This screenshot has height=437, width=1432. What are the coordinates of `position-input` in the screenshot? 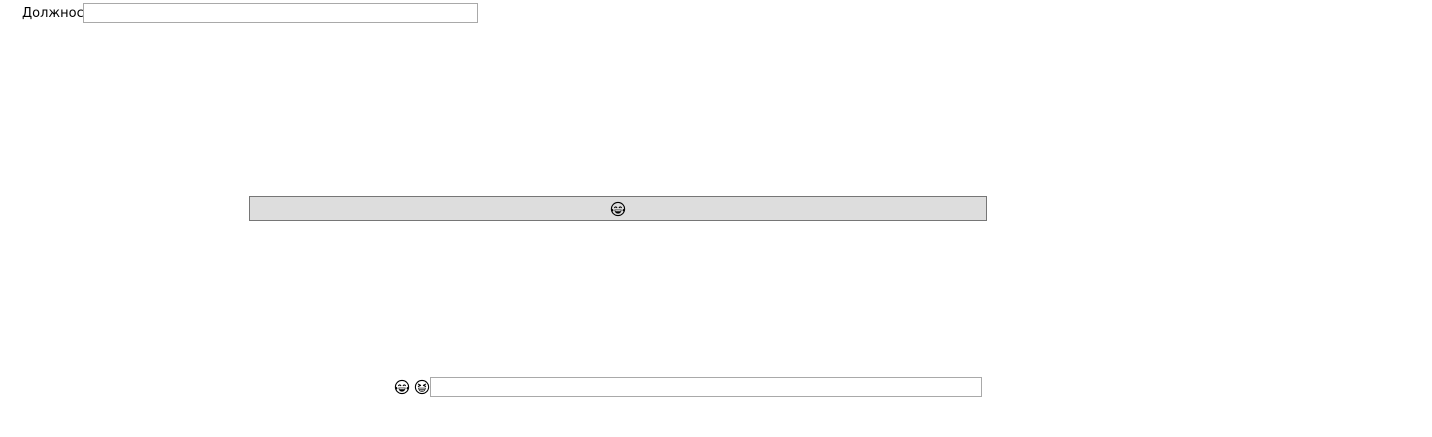 It's located at (280, 13).